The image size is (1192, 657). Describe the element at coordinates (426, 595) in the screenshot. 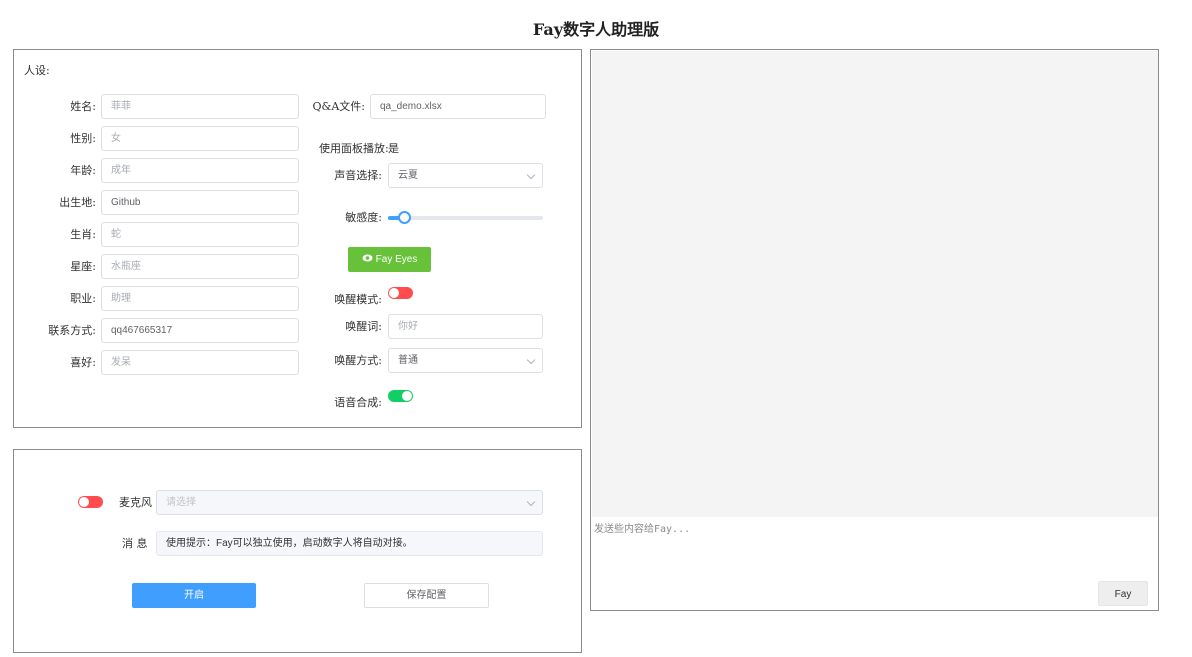

I see `save-config-button: 保存配置` at that location.